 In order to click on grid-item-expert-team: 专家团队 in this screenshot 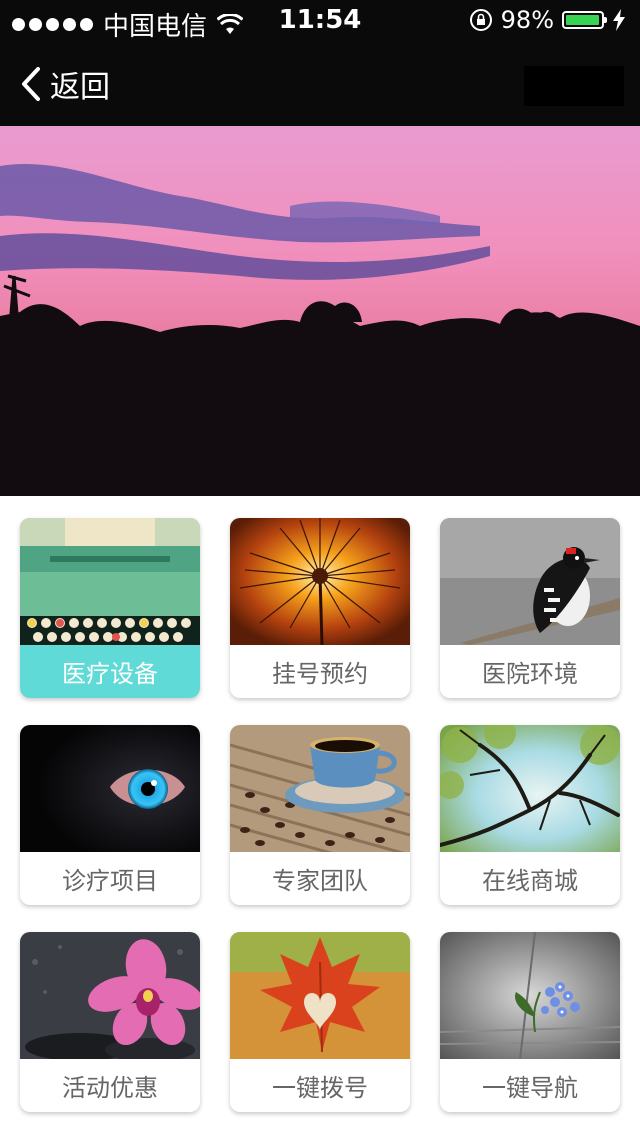, I will do `click(320, 815)`.